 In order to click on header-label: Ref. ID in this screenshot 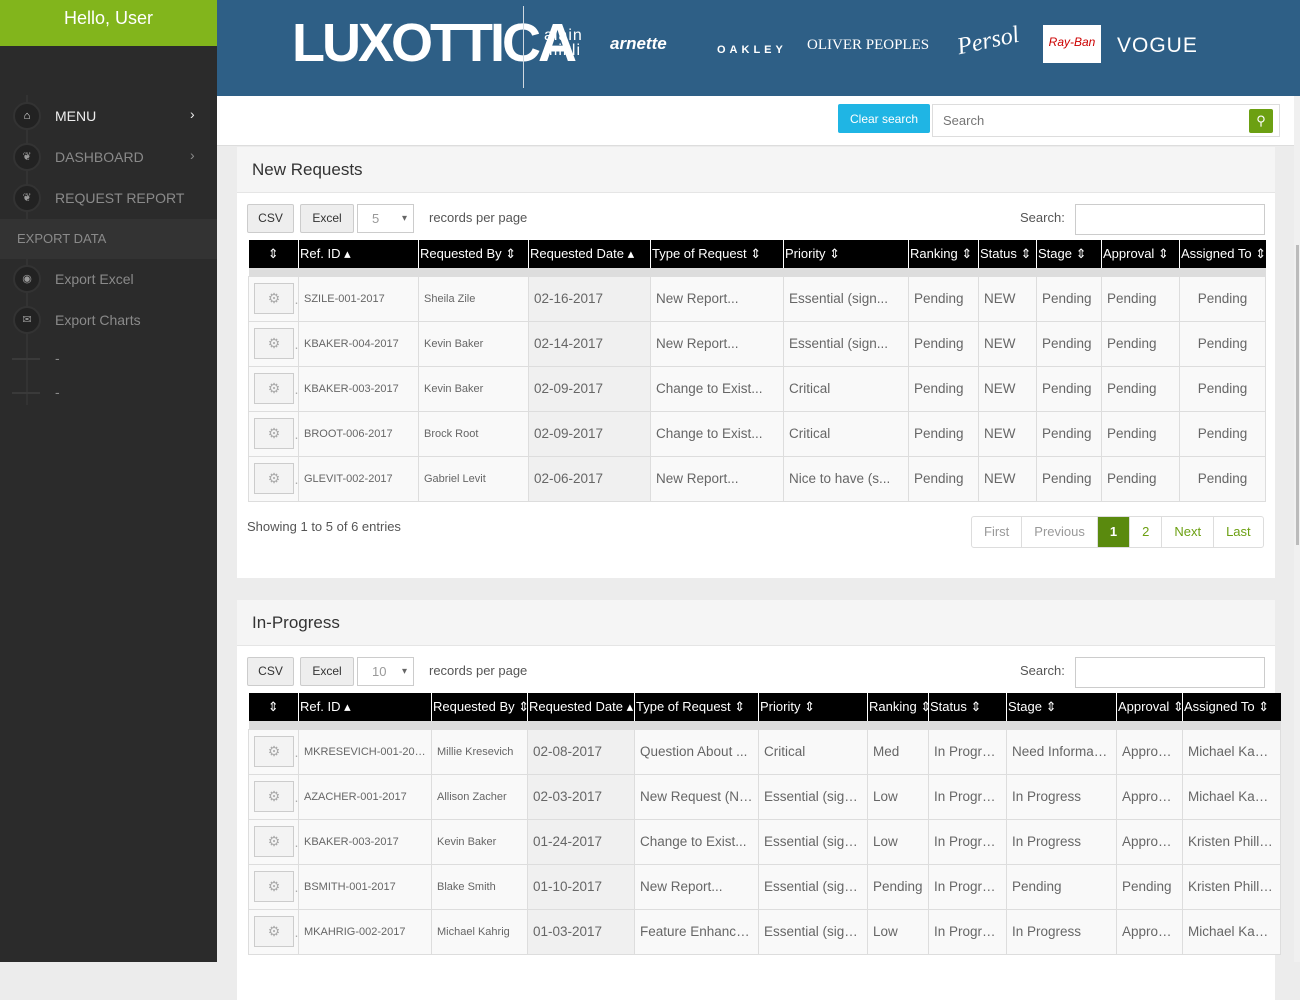, I will do `click(320, 706)`.